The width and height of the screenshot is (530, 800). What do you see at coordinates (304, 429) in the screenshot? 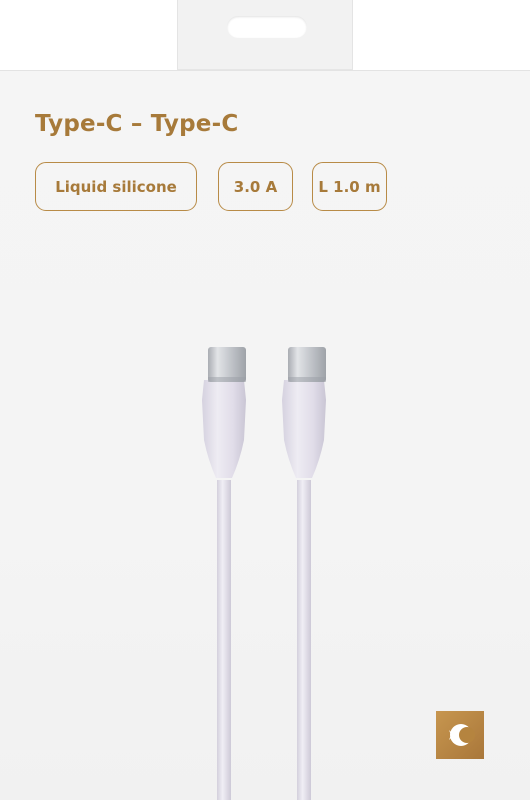
I see `right-connector-body` at bounding box center [304, 429].